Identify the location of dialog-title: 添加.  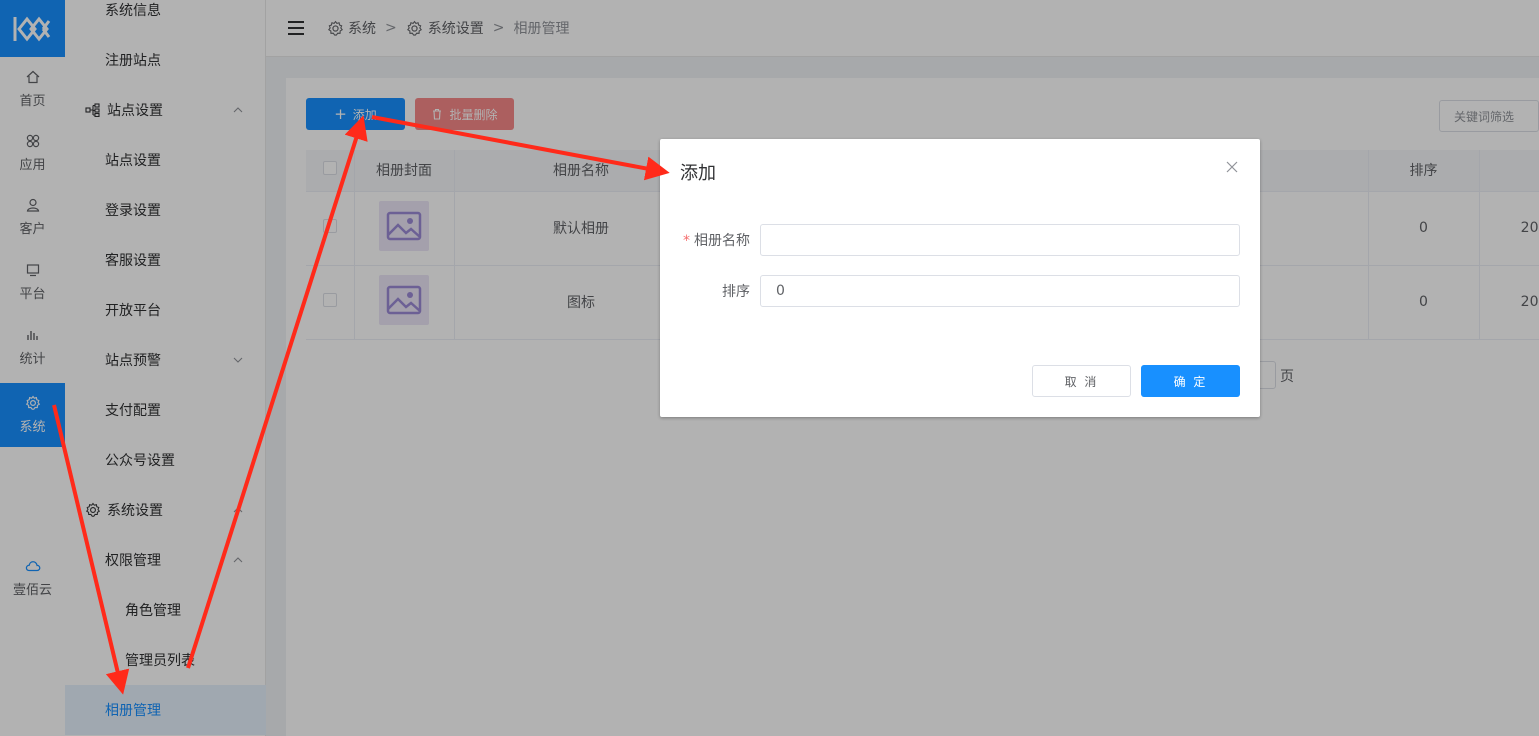
(698, 173).